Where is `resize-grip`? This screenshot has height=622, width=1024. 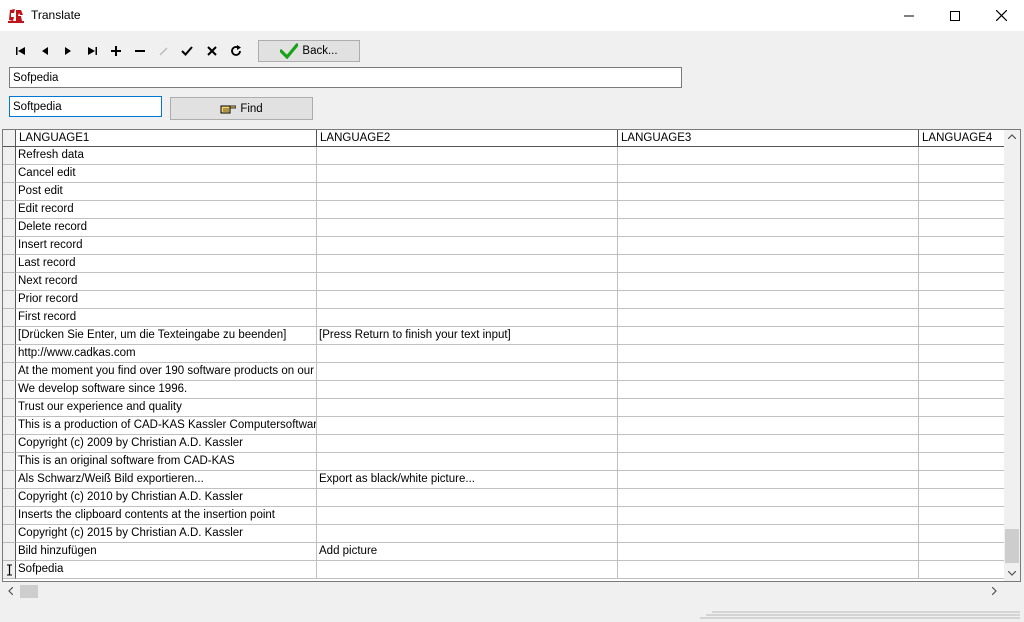 resize-grip is located at coordinates (860, 615).